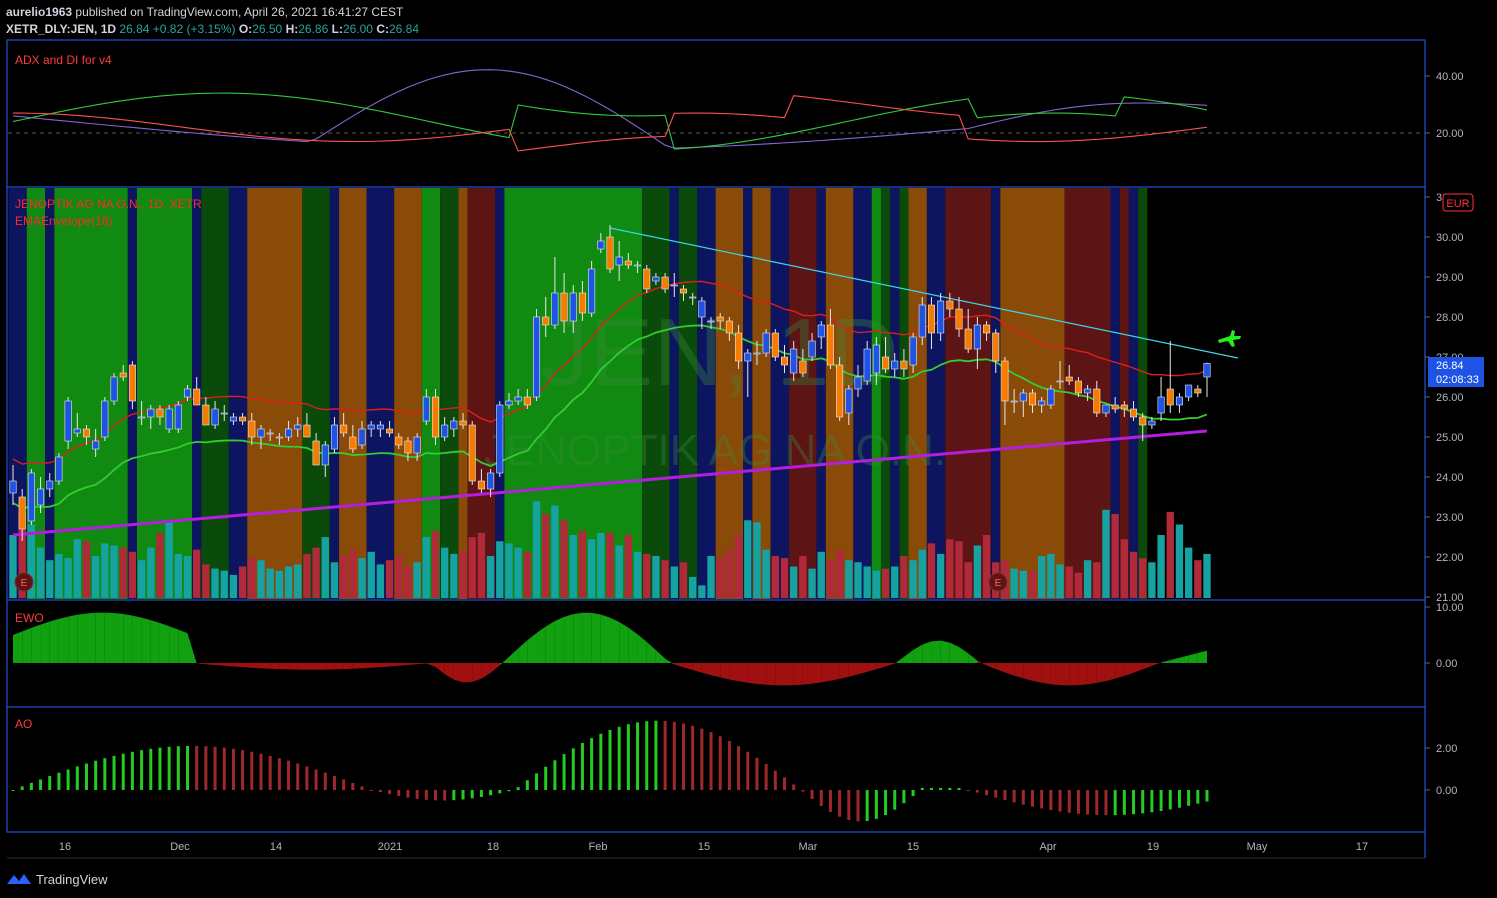 This screenshot has width=1497, height=898. I want to click on ewo-tick-label: 10.00, so click(1450, 608).